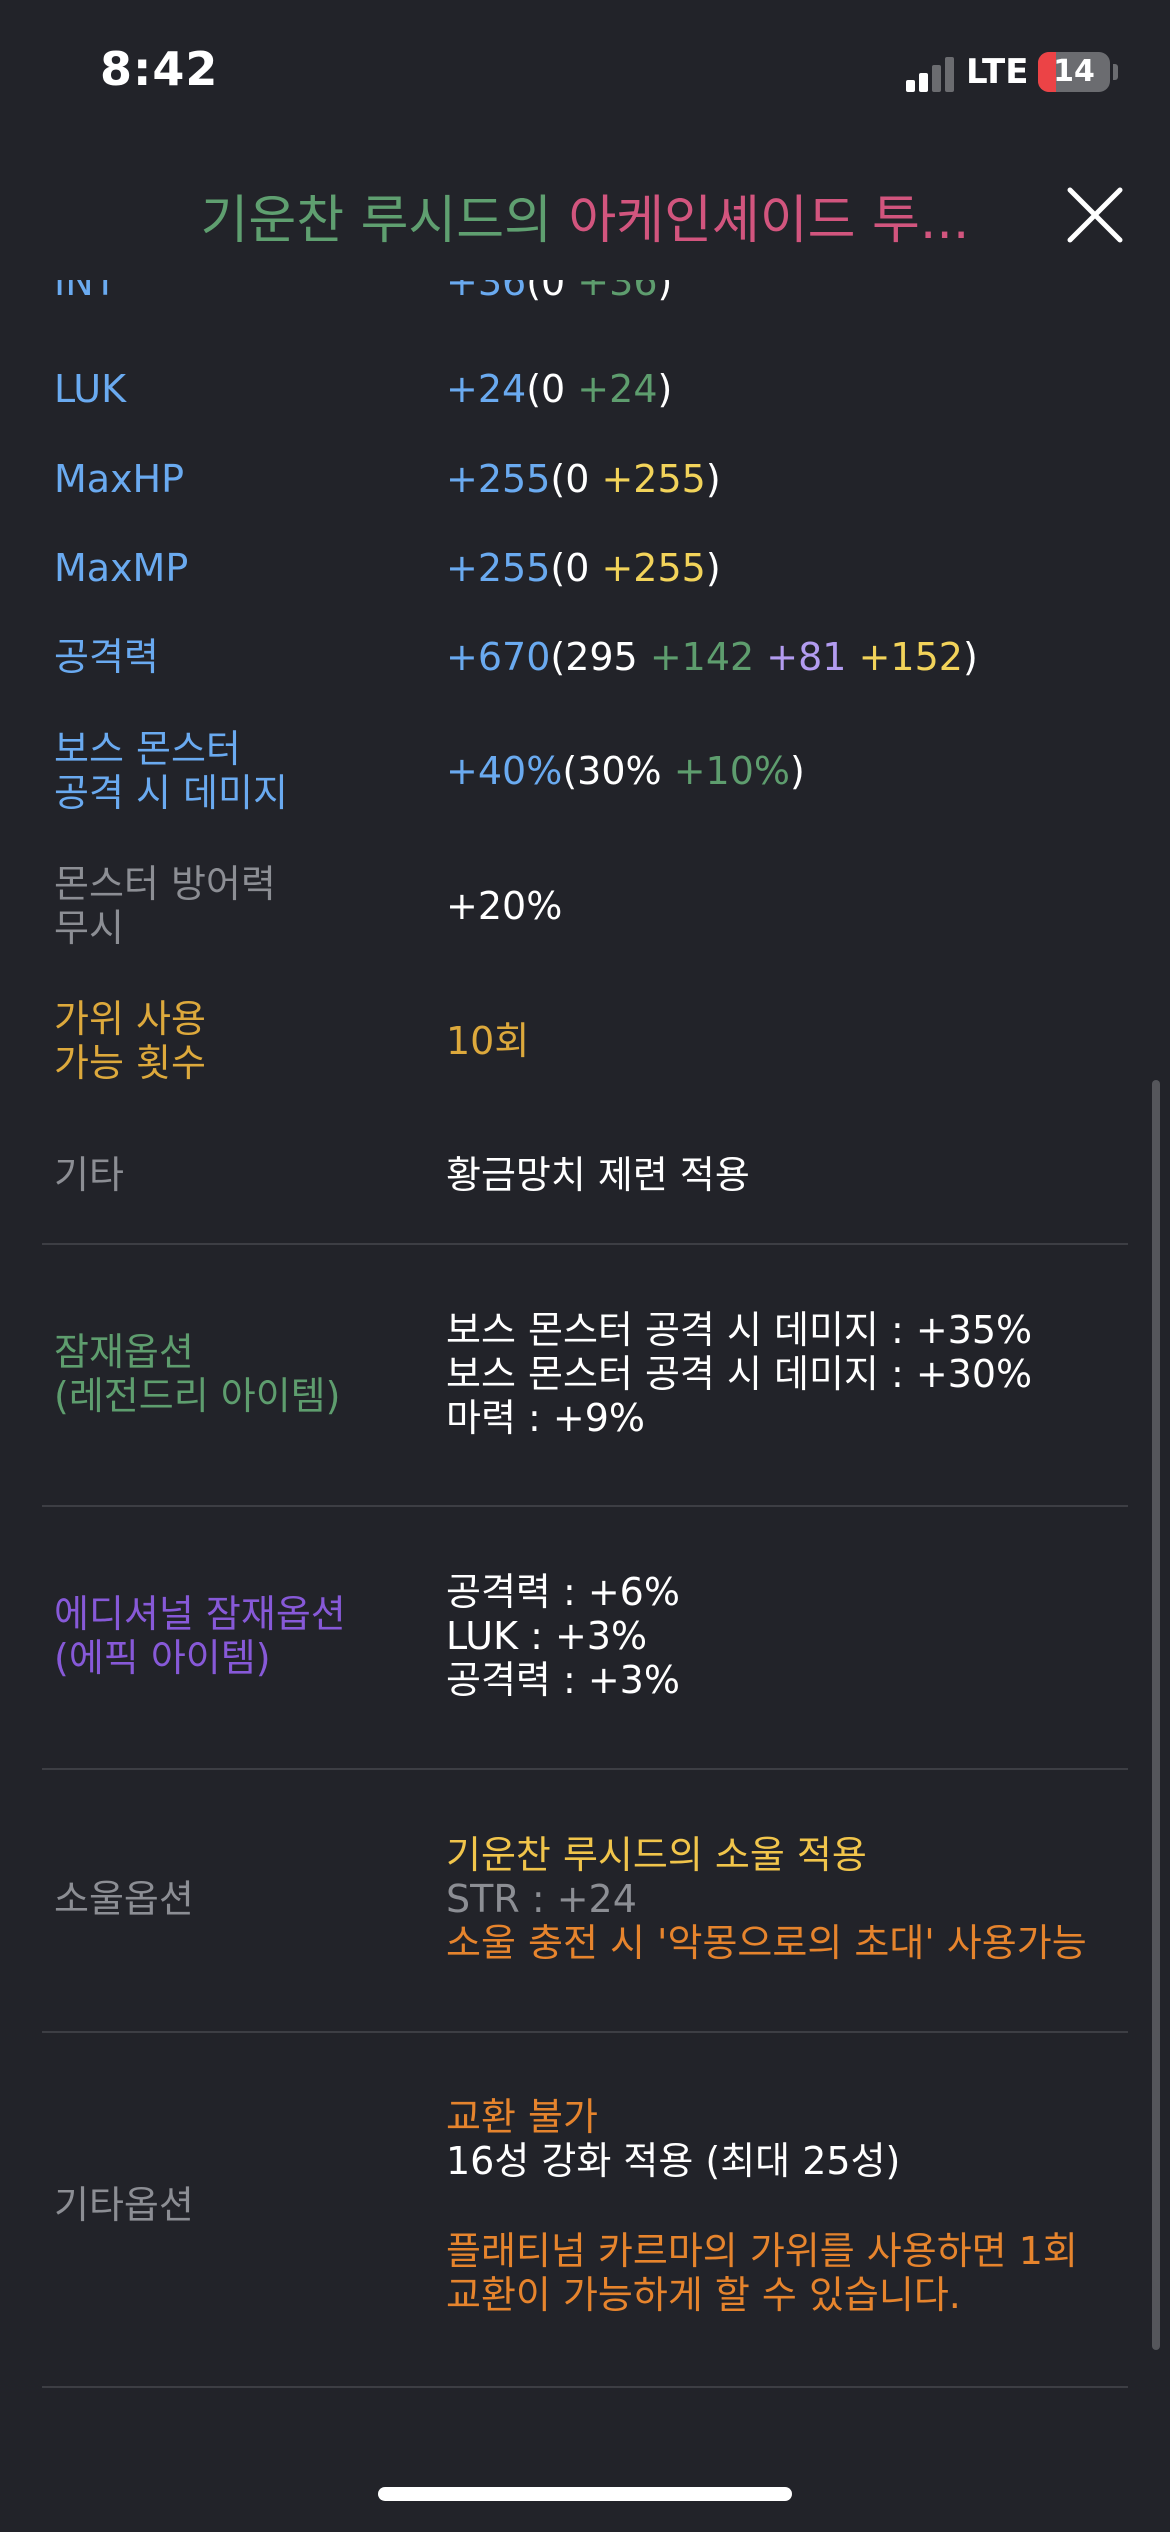 The height and width of the screenshot is (2532, 1170). I want to click on battery-tip, so click(1115, 72).